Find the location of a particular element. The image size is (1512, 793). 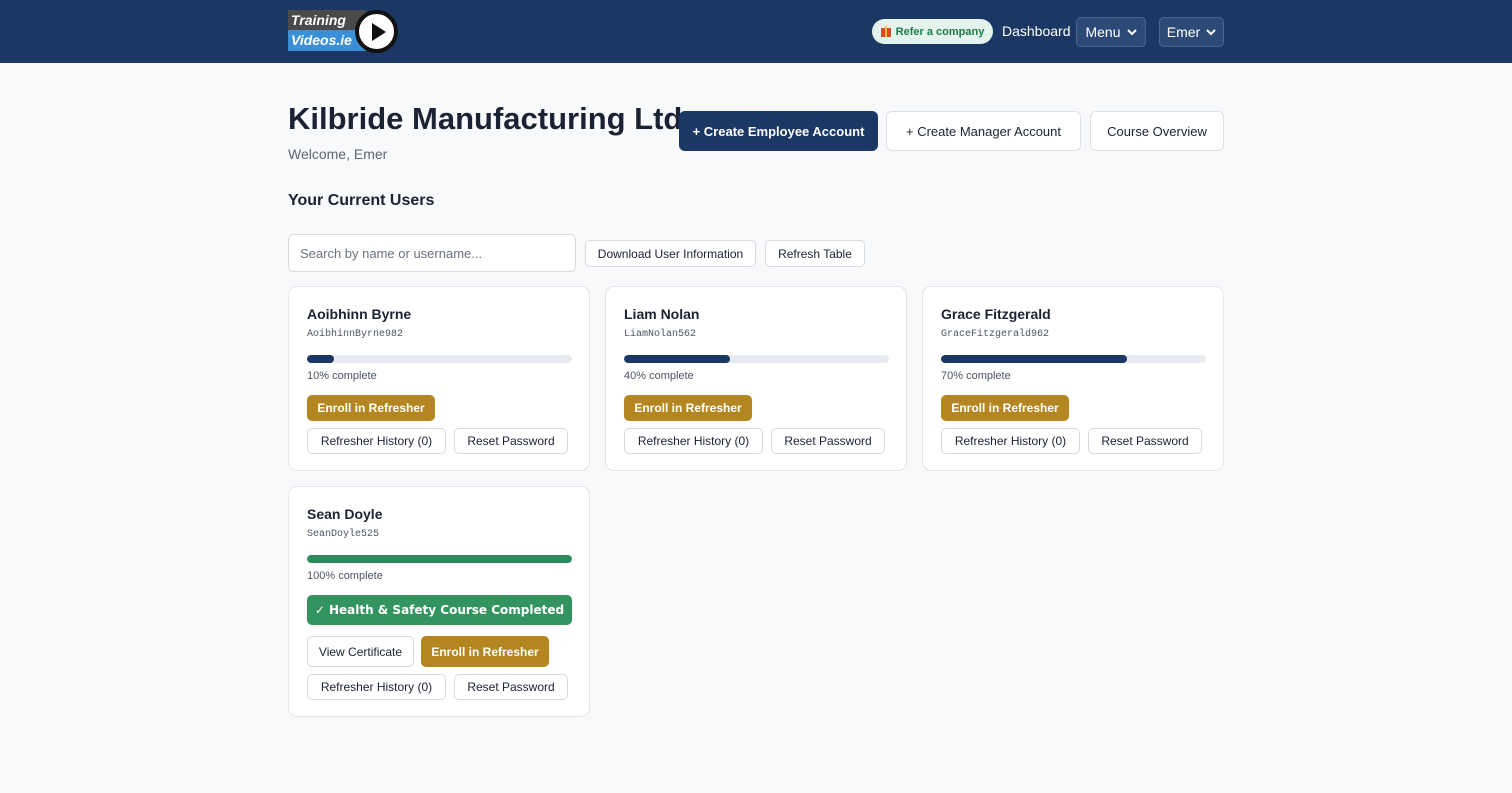

logo-text-line2: Videos.ie is located at coordinates (321, 40).